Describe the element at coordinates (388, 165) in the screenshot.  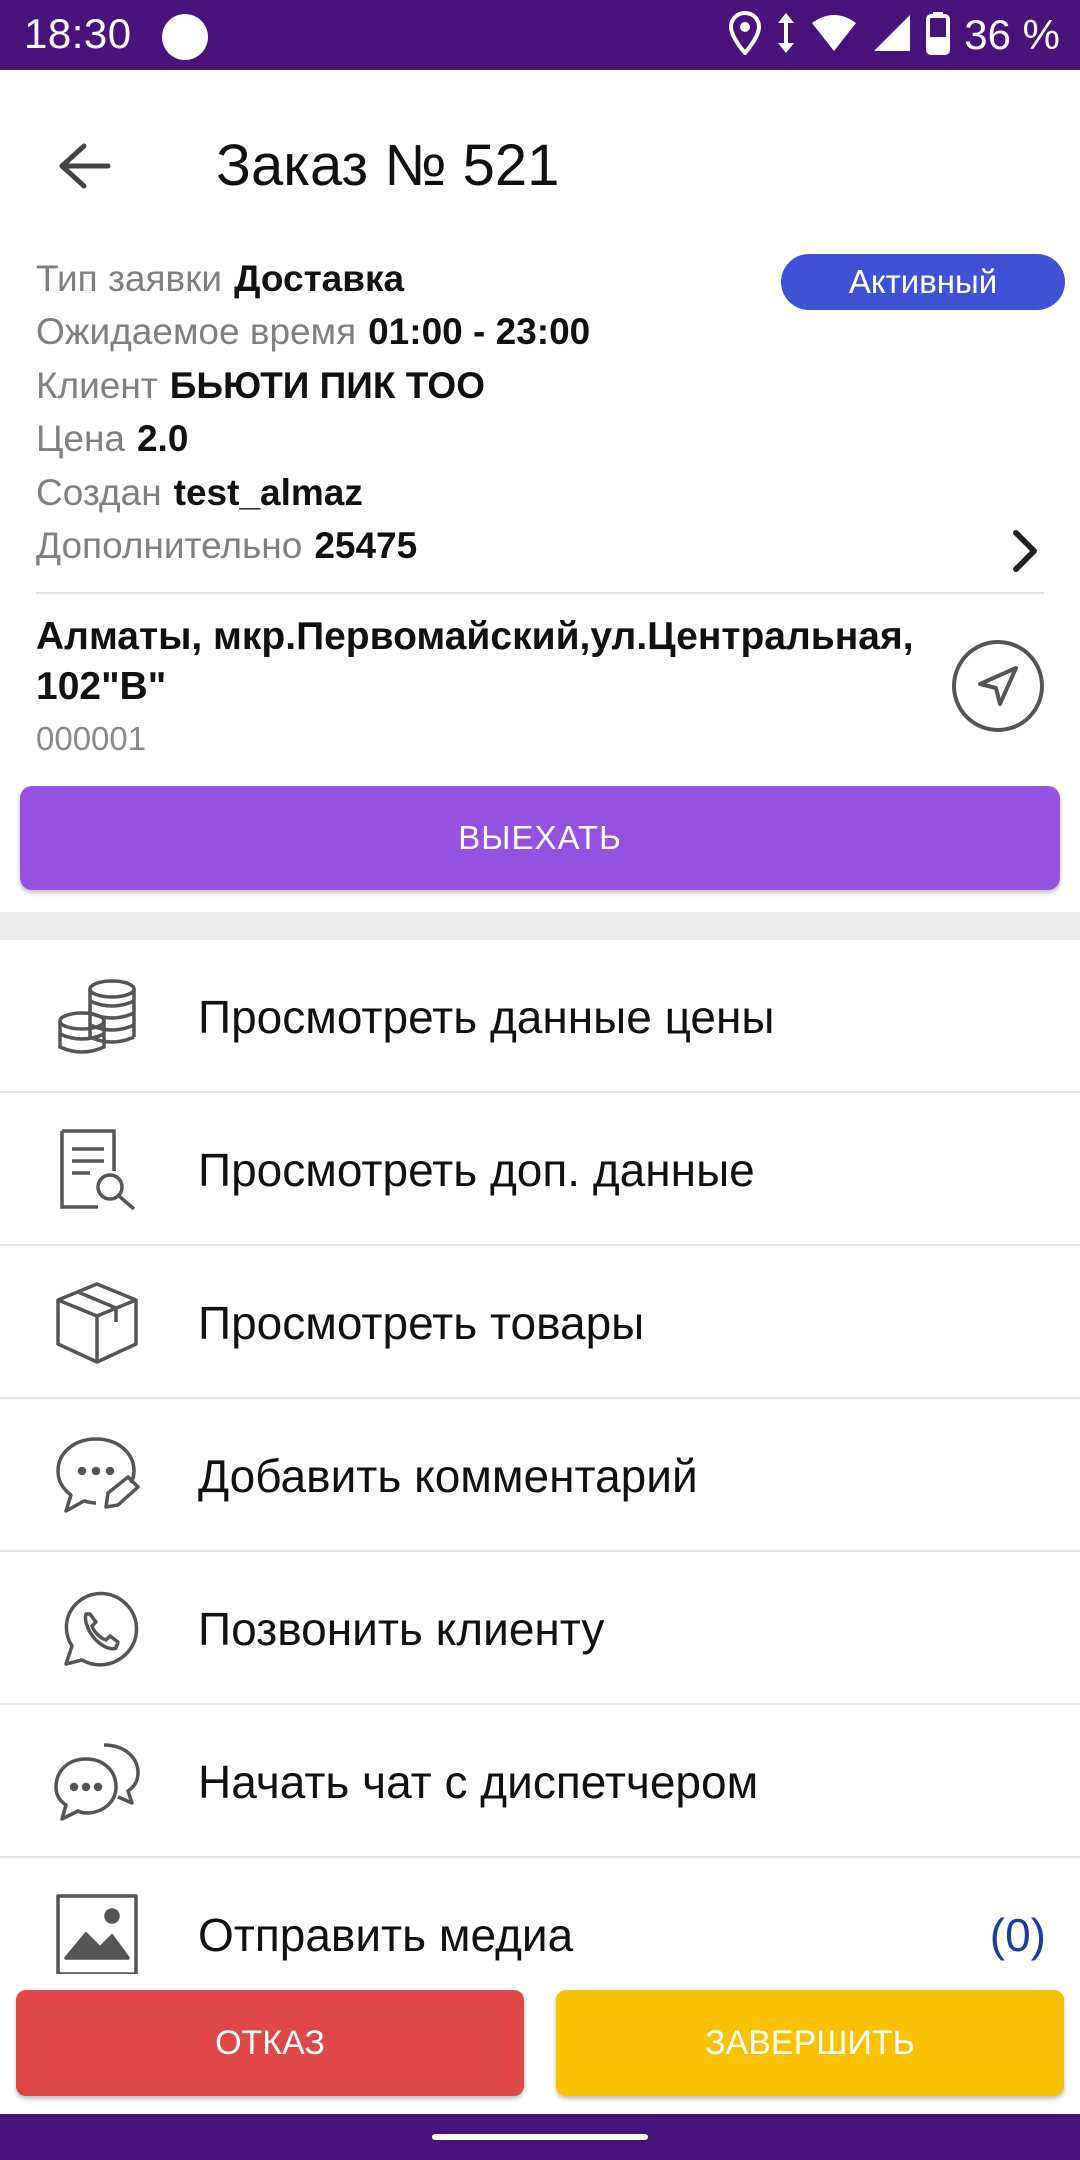
I see `page-title: Заказ № 521` at that location.